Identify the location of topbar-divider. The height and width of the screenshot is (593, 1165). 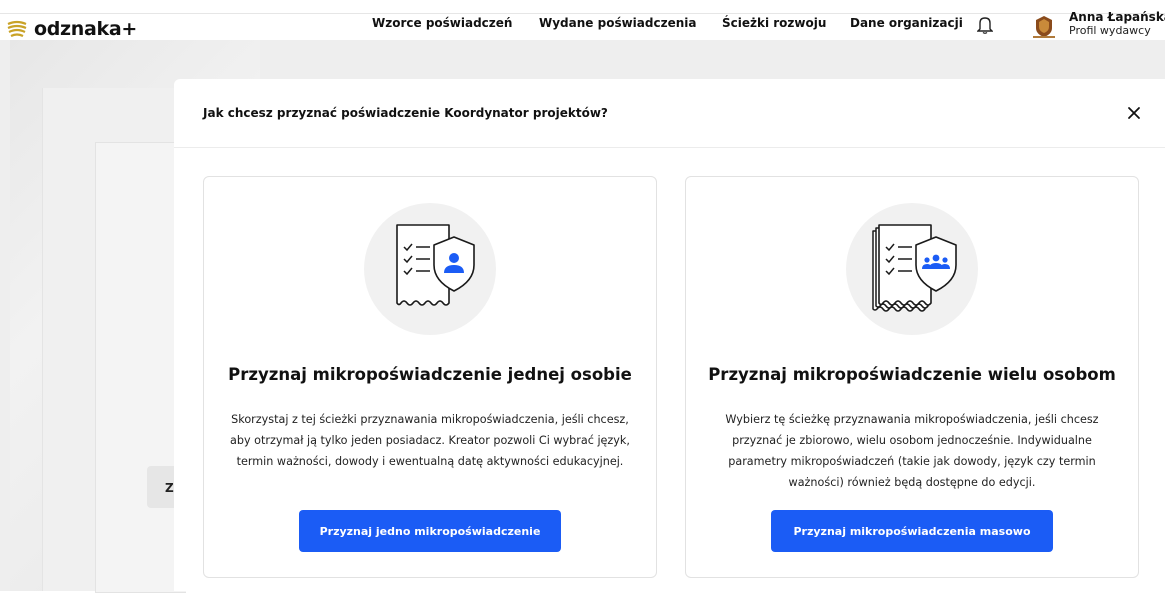
(582, 13).